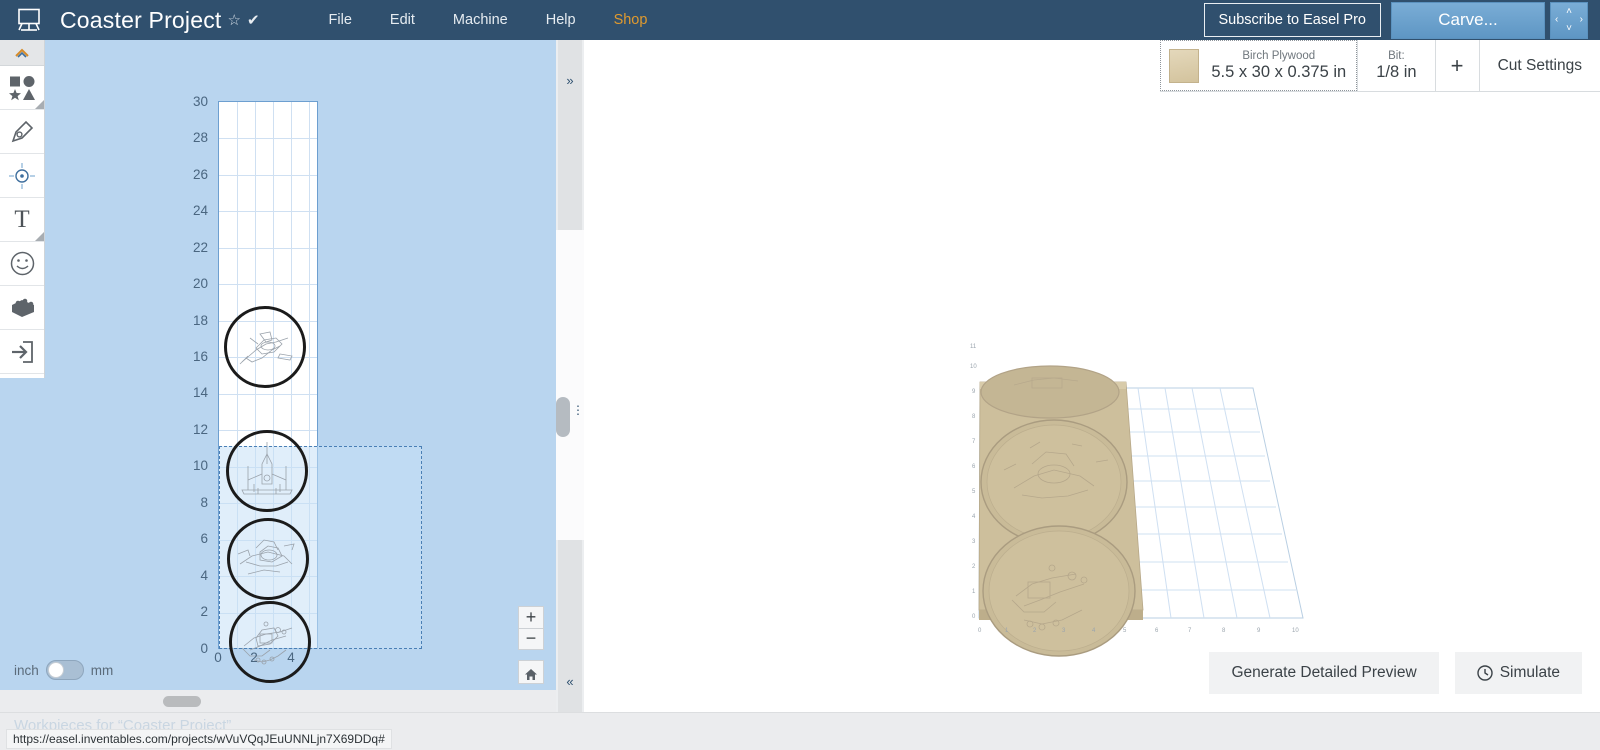  What do you see at coordinates (200, 429) in the screenshot?
I see `y-tick-12: 12` at bounding box center [200, 429].